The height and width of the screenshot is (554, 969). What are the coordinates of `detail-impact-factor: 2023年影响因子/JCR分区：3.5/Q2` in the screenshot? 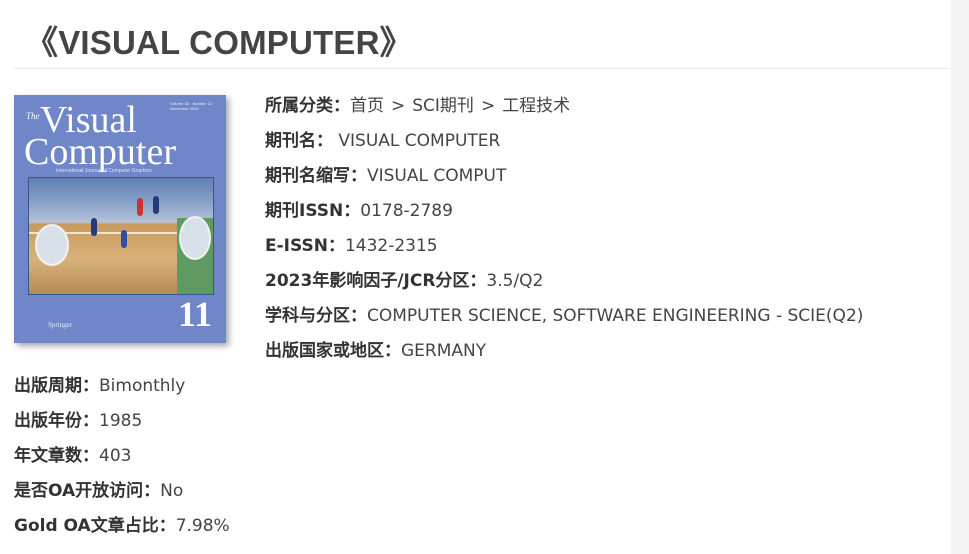 It's located at (404, 281).